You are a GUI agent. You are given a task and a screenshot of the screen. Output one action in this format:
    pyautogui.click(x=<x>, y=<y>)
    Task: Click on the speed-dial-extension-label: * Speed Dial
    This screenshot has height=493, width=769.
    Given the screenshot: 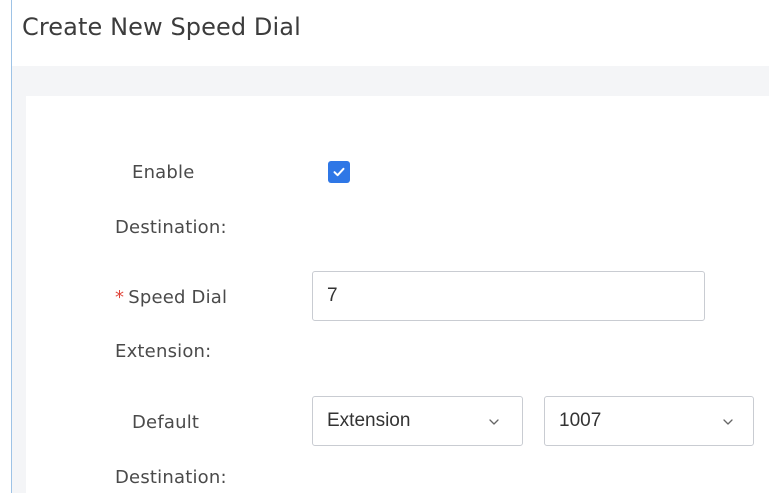 What is the action you would take?
    pyautogui.click(x=171, y=297)
    